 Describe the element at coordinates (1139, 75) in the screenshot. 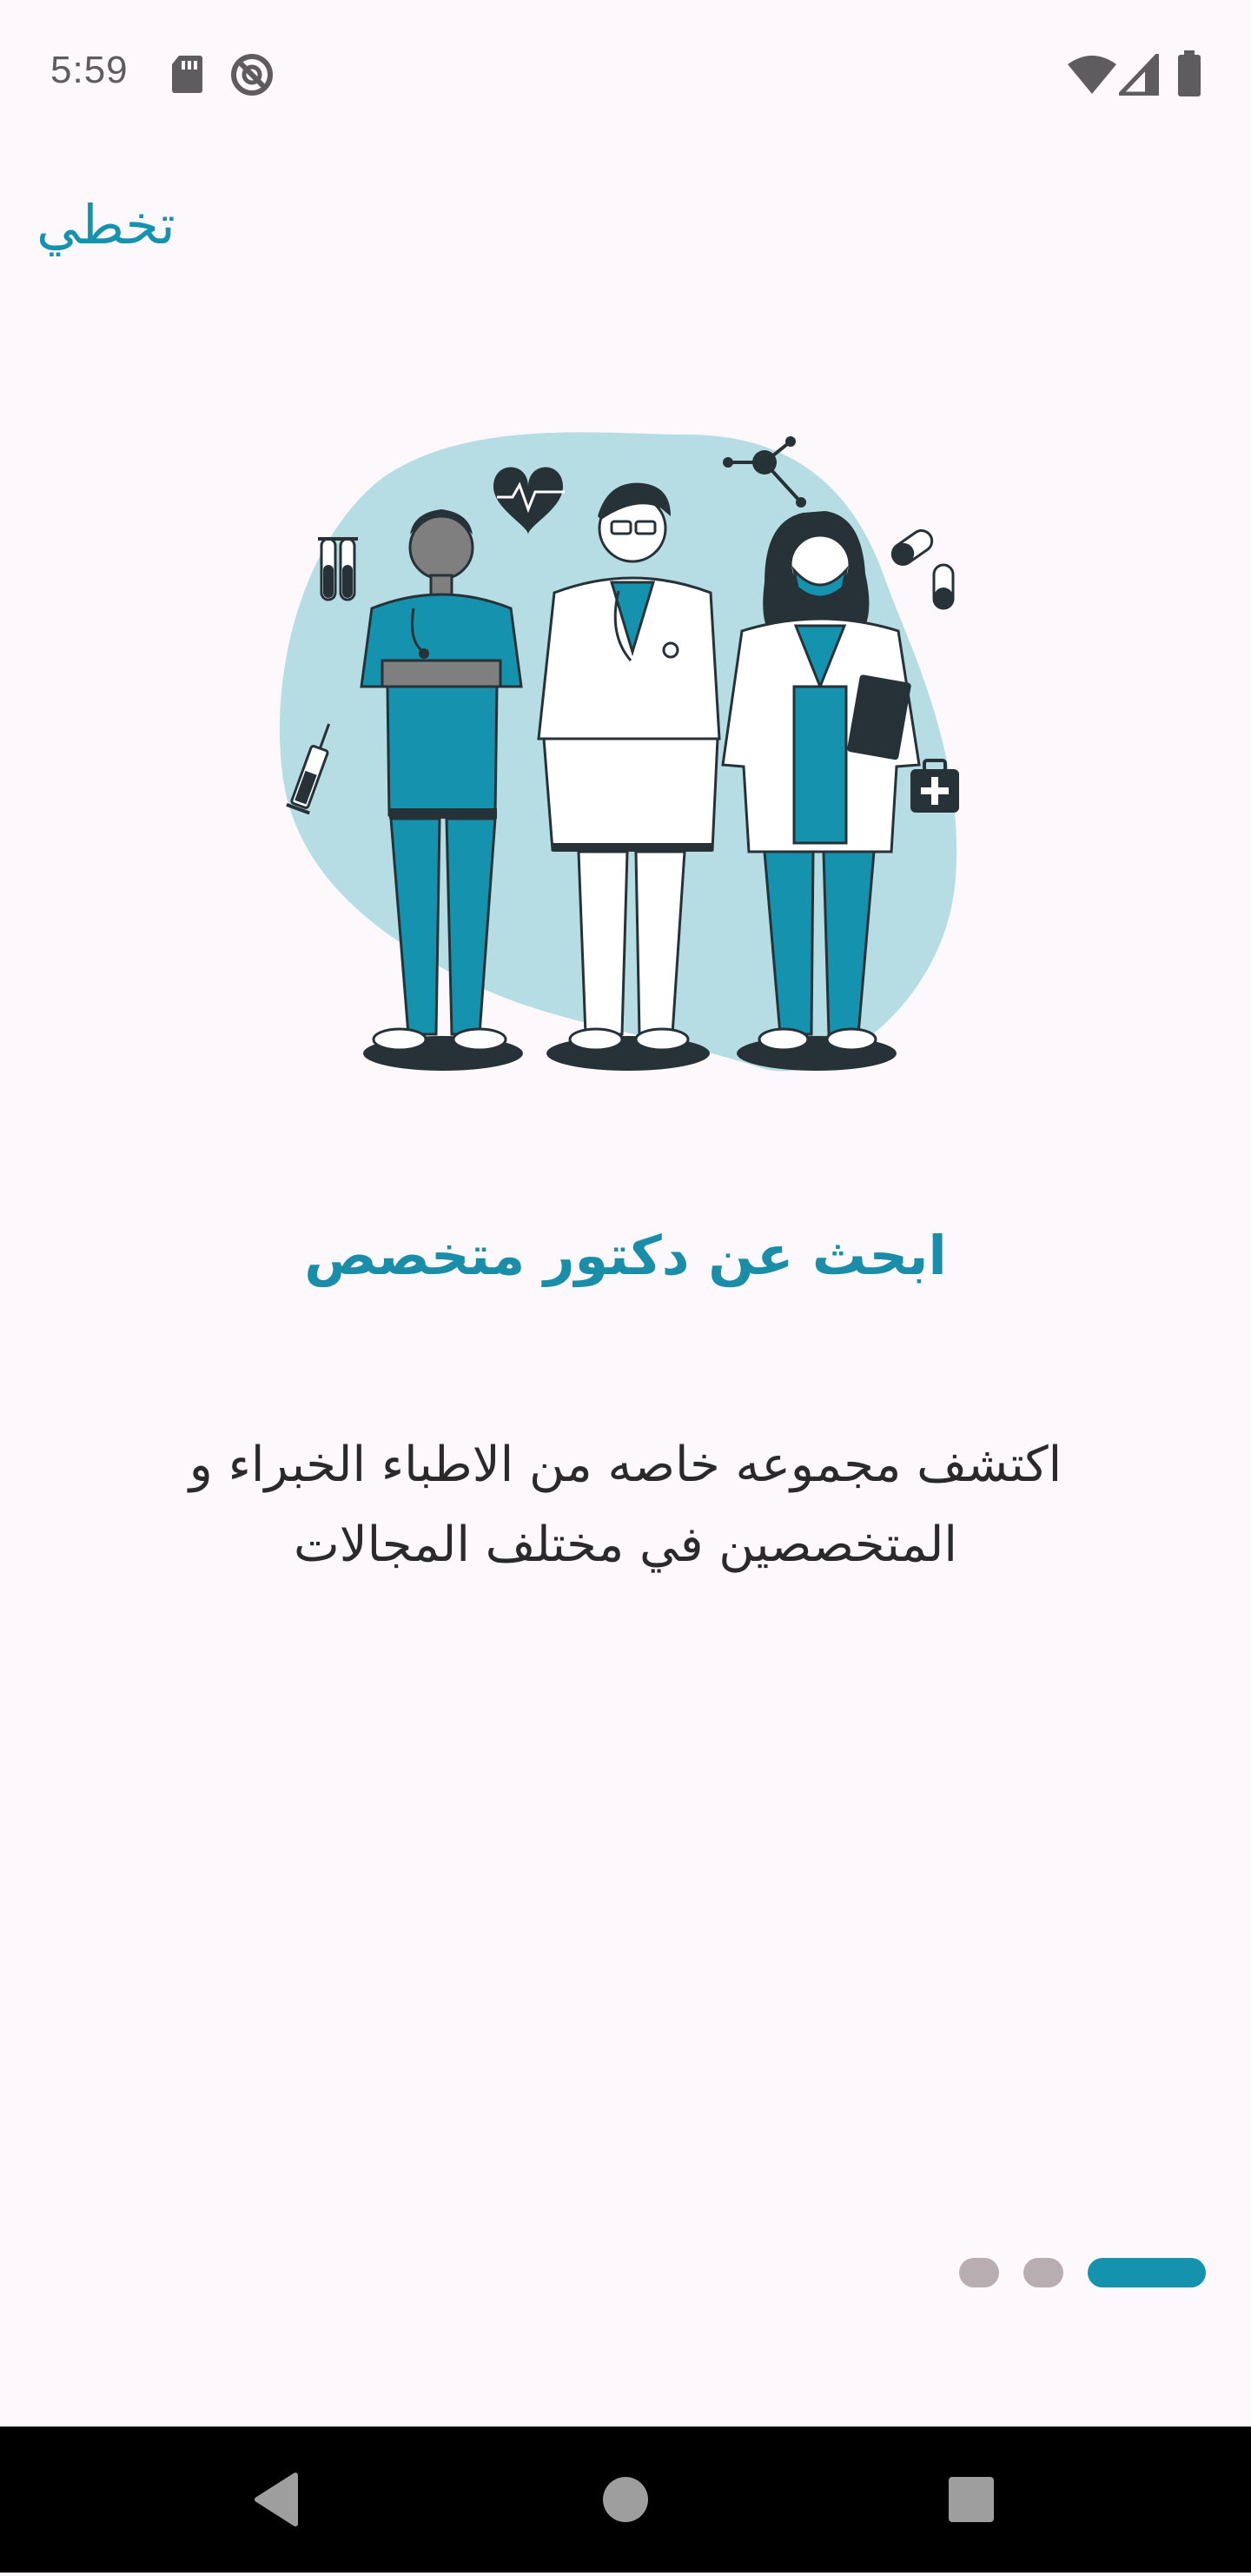

I see `cellular-signal-icon` at that location.